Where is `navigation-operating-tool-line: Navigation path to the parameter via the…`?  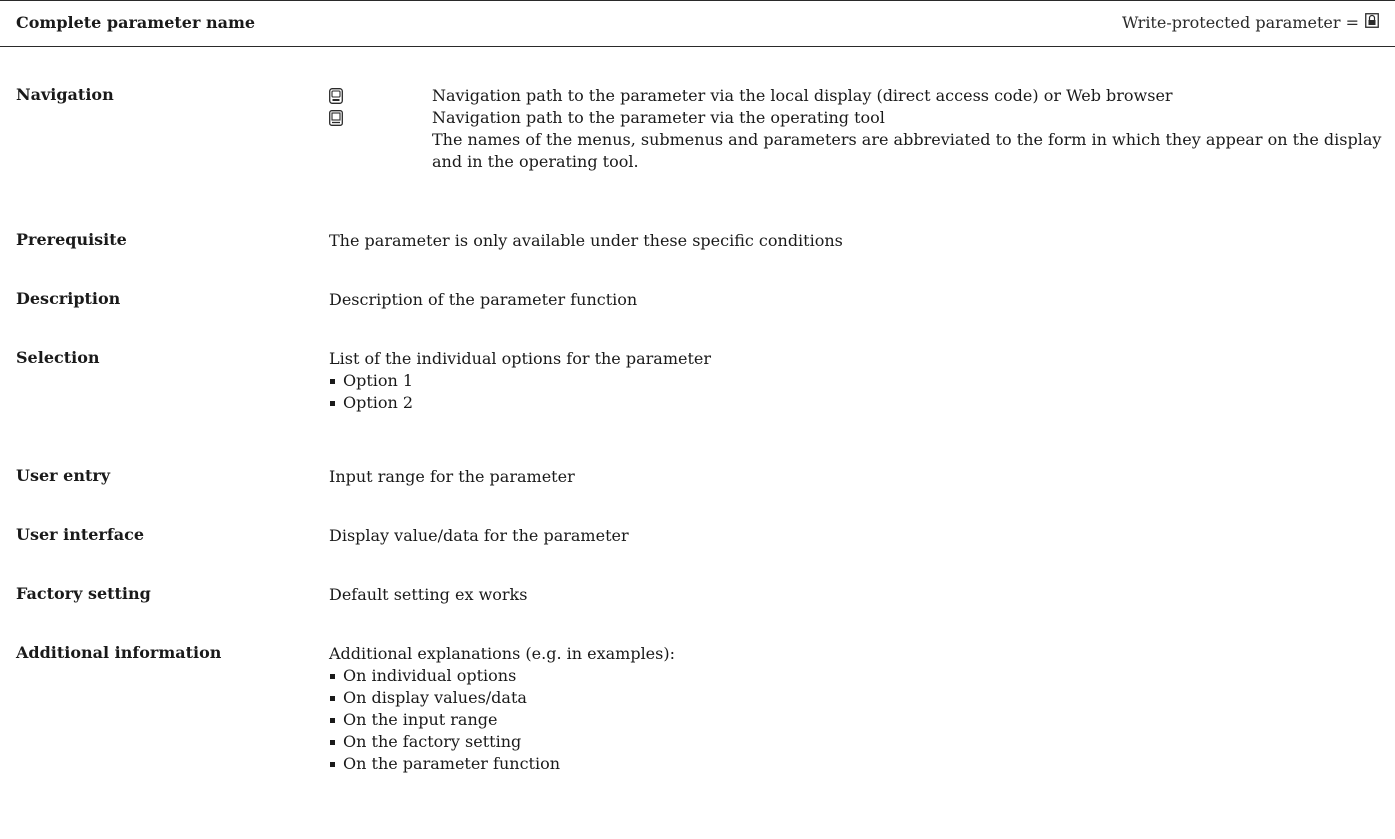
navigation-operating-tool-line: Navigation path to the parameter via the… is located at coordinates (854, 118).